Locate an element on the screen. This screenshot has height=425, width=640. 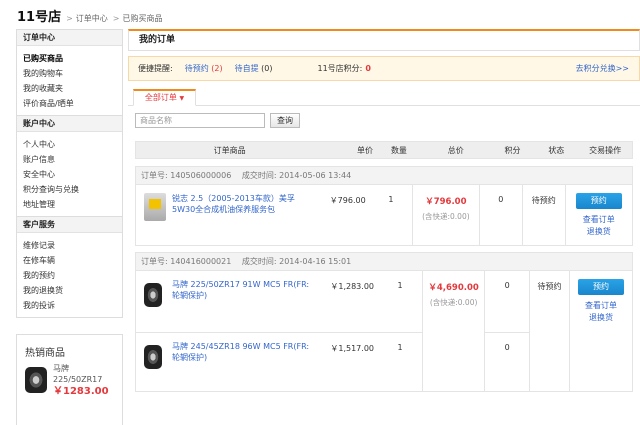
sidebar-section-account: 账户中心 个人中心 账户信息 安全中心 积分查询与兑换 地址管理 is located at coordinates (69, 166).